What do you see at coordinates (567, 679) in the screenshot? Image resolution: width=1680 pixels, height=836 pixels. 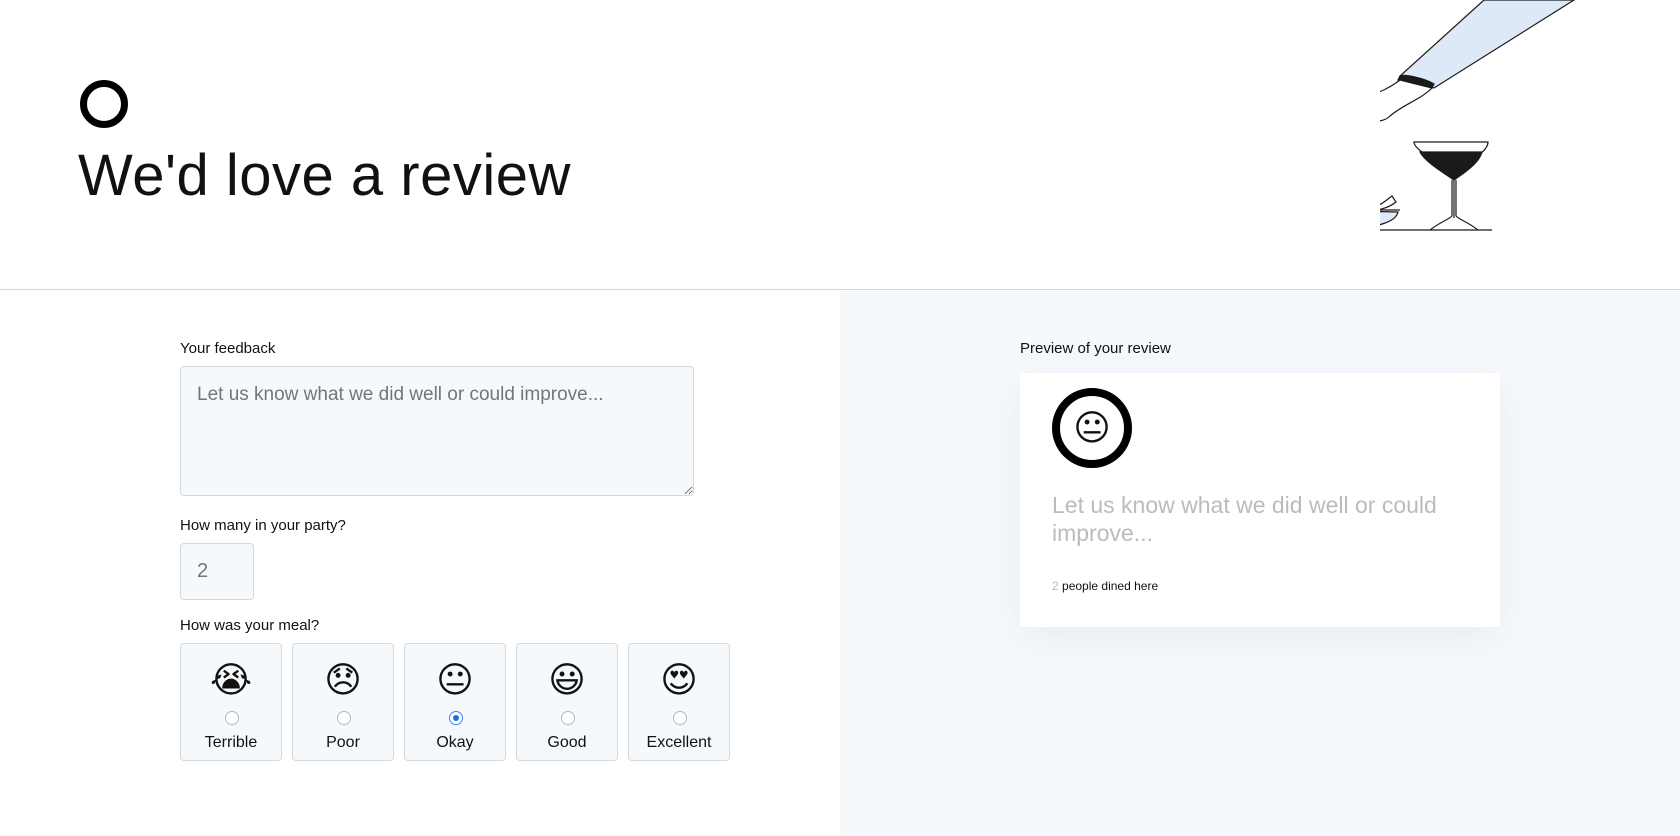 I see `smiling-face-icon: 😃` at bounding box center [567, 679].